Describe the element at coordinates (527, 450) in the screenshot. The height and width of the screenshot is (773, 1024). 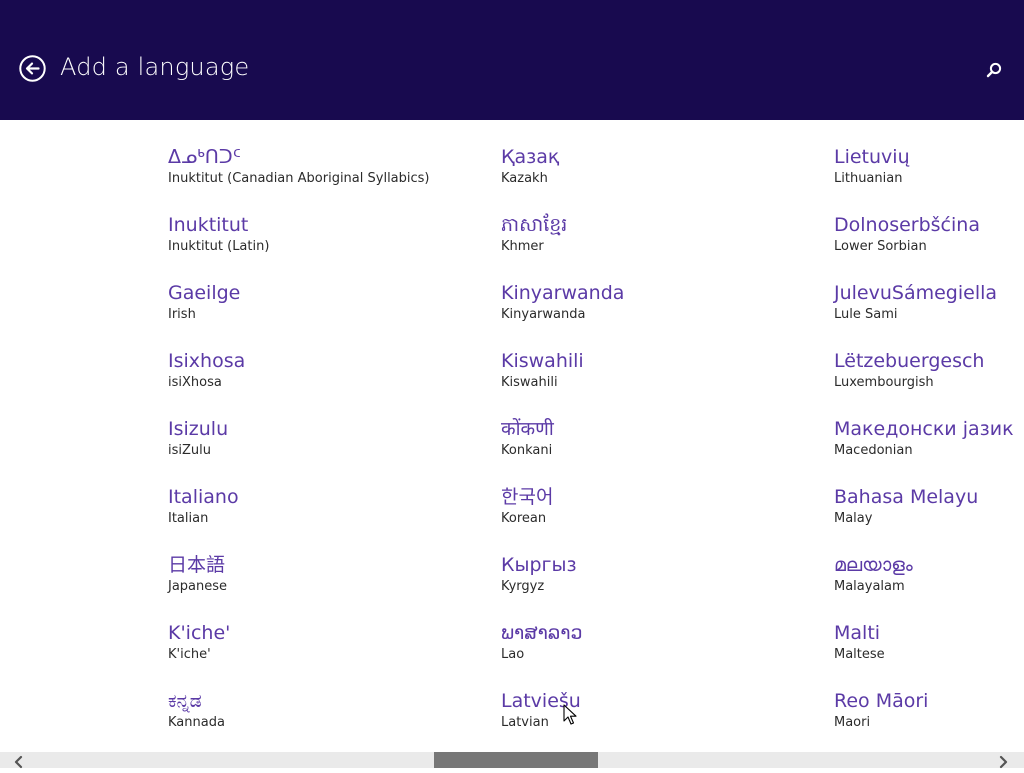
I see `language-english-name: Konkani` at that location.